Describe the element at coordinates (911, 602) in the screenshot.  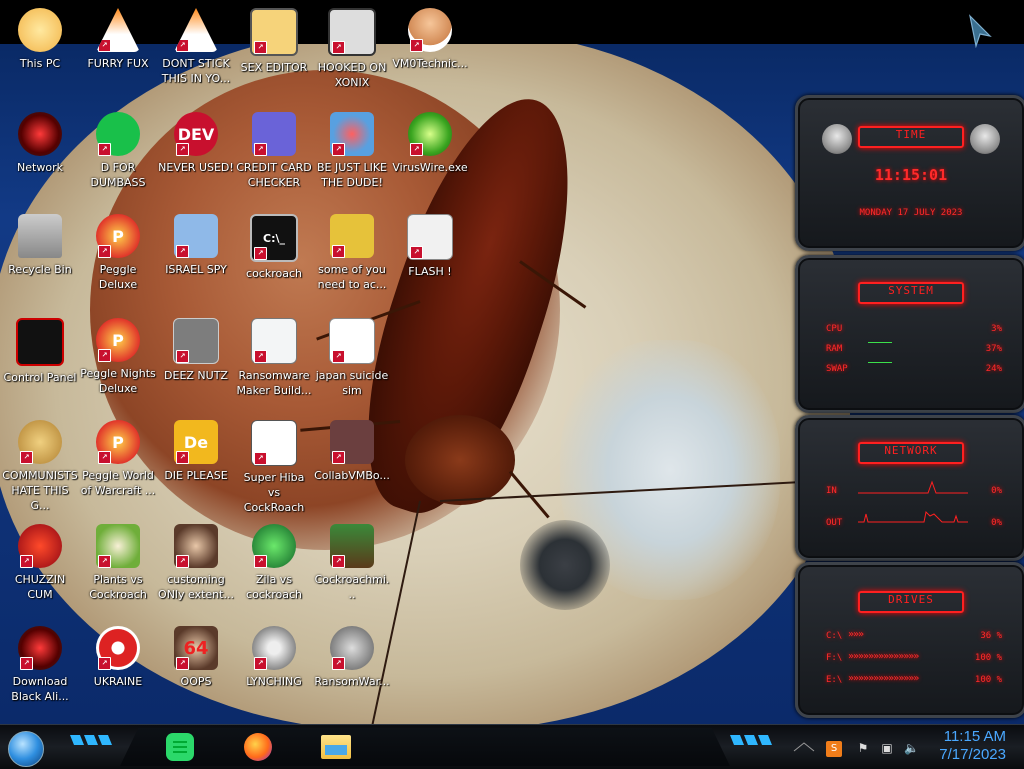
I see `drives-gadget-title: DRIVES` at that location.